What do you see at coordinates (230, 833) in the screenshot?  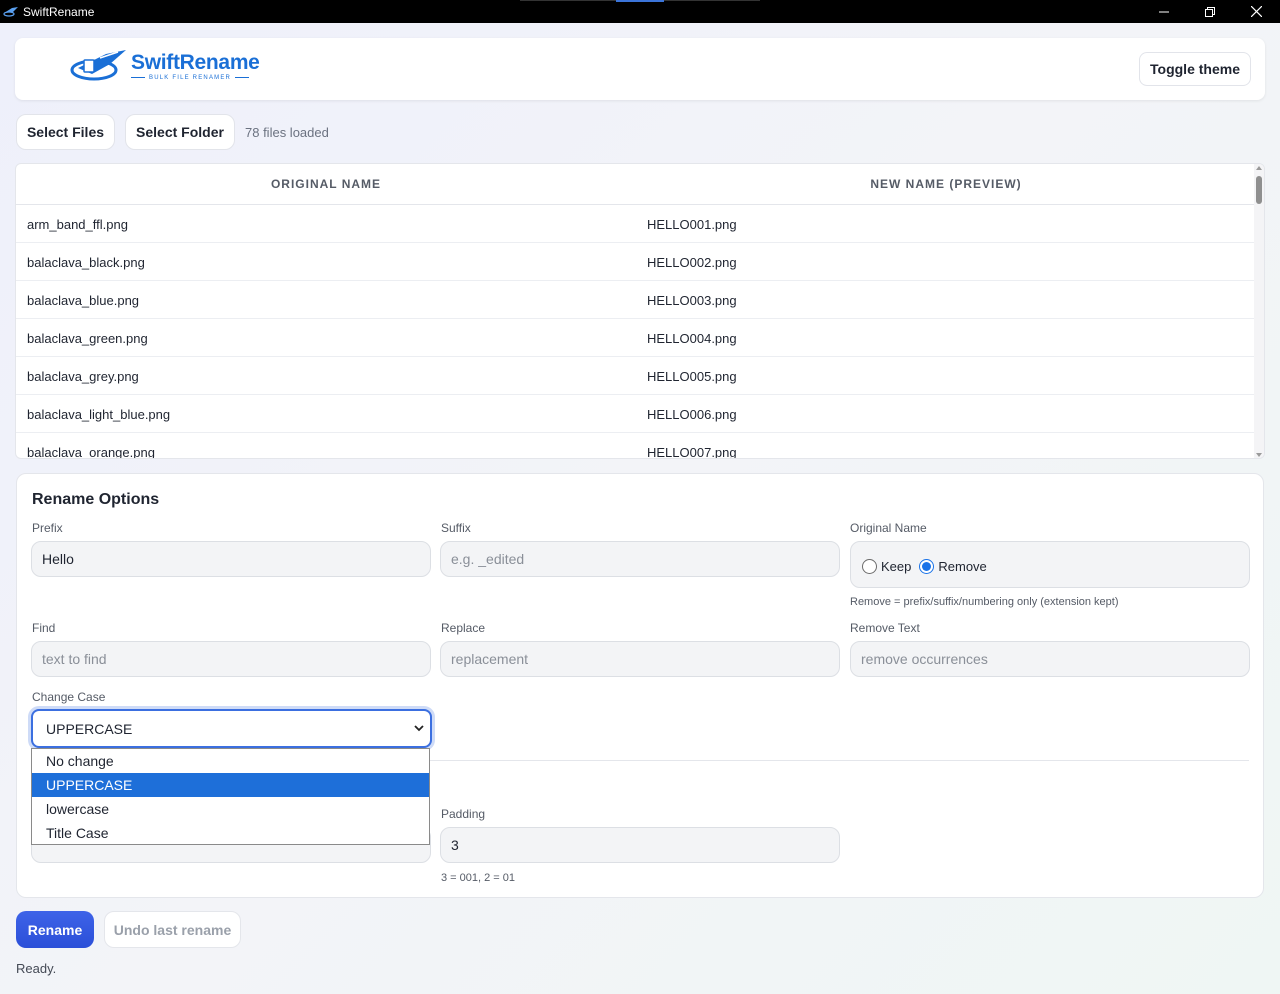 I see `case-option-title-case: Title Case` at bounding box center [230, 833].